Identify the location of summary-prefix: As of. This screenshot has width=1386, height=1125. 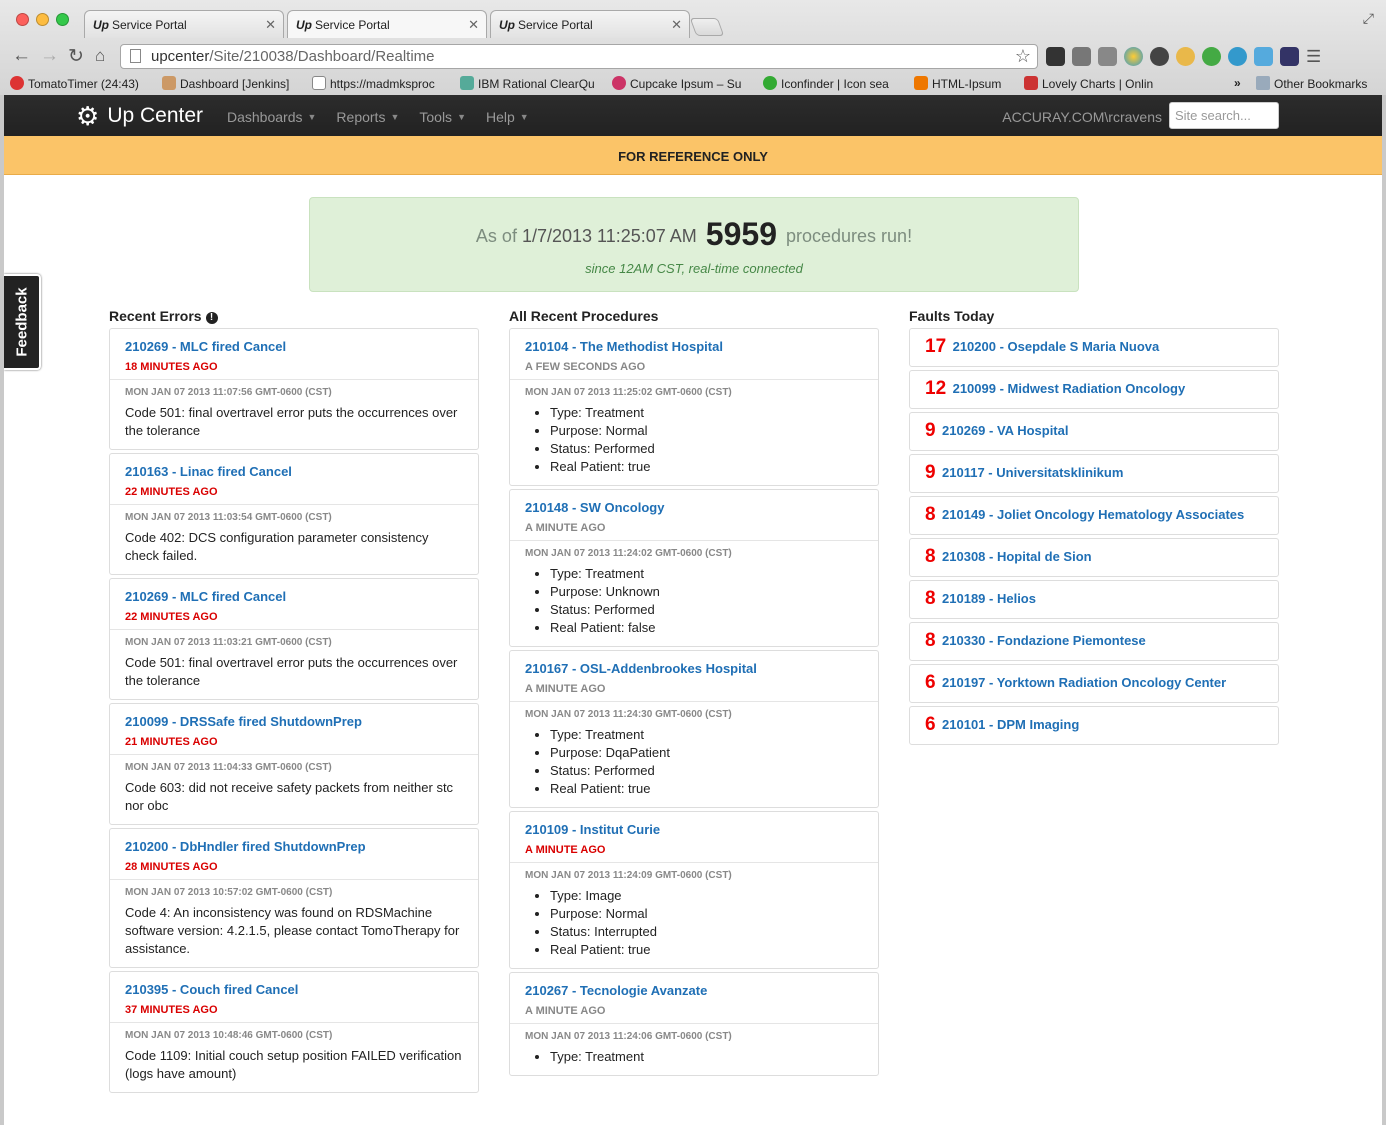
(496, 236).